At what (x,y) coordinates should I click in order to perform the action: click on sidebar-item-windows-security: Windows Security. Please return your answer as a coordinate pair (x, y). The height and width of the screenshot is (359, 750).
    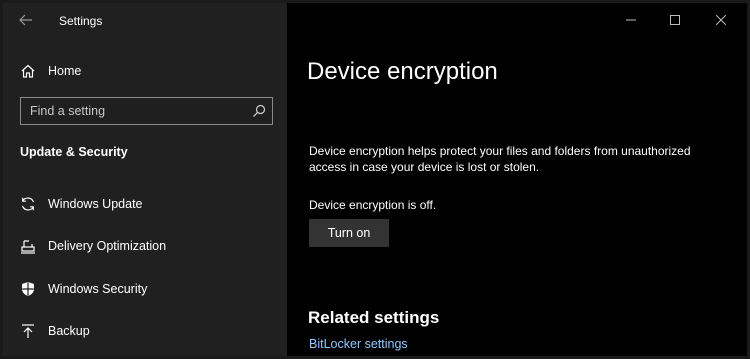
    Looking at the image, I should click on (145, 289).